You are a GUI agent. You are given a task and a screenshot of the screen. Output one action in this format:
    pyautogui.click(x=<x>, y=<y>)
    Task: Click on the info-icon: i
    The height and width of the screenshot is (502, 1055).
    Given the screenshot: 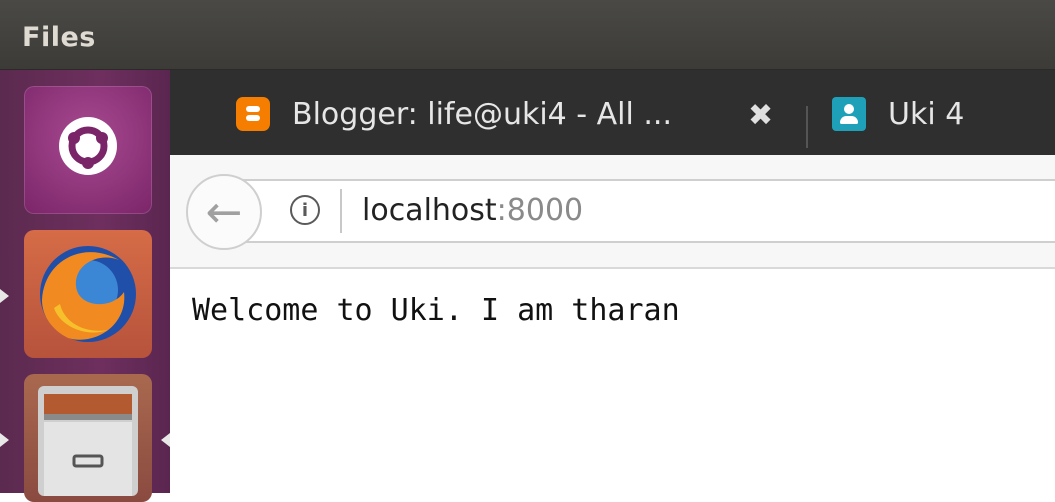 What is the action you would take?
    pyautogui.click(x=305, y=210)
    